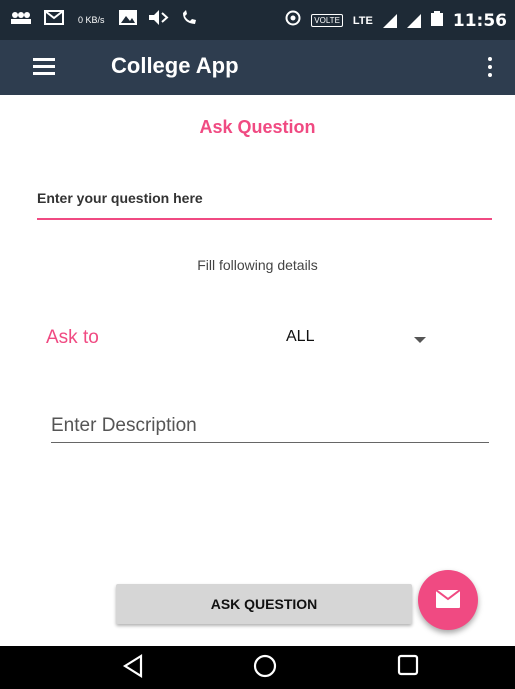 This screenshot has height=689, width=515. Describe the element at coordinates (21, 20) in the screenshot. I see `contacts-notification-icon` at that location.